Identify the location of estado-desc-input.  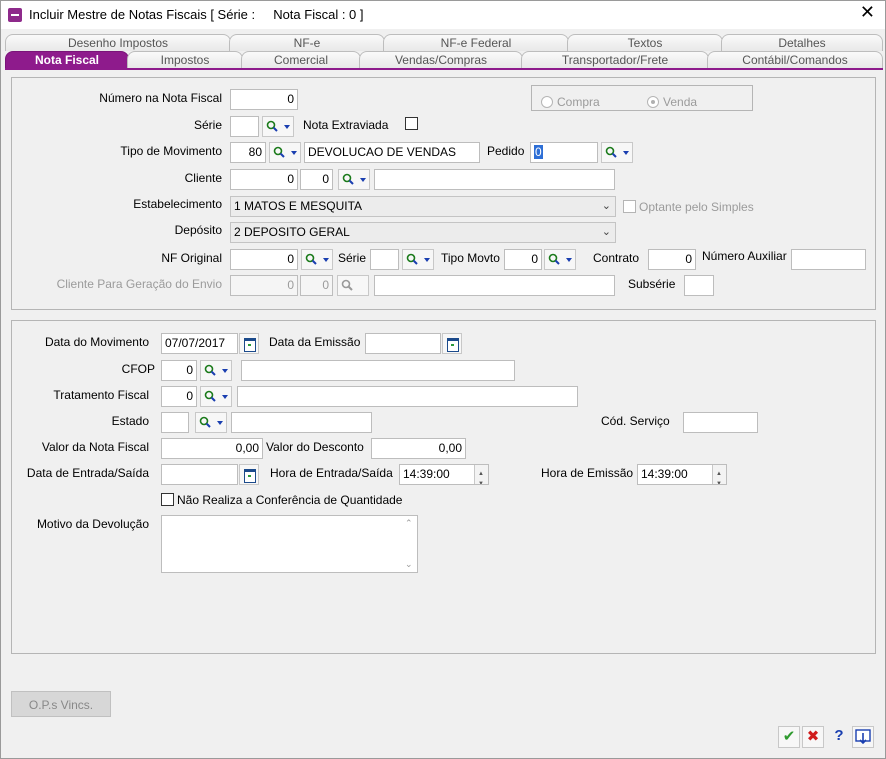
(301, 422).